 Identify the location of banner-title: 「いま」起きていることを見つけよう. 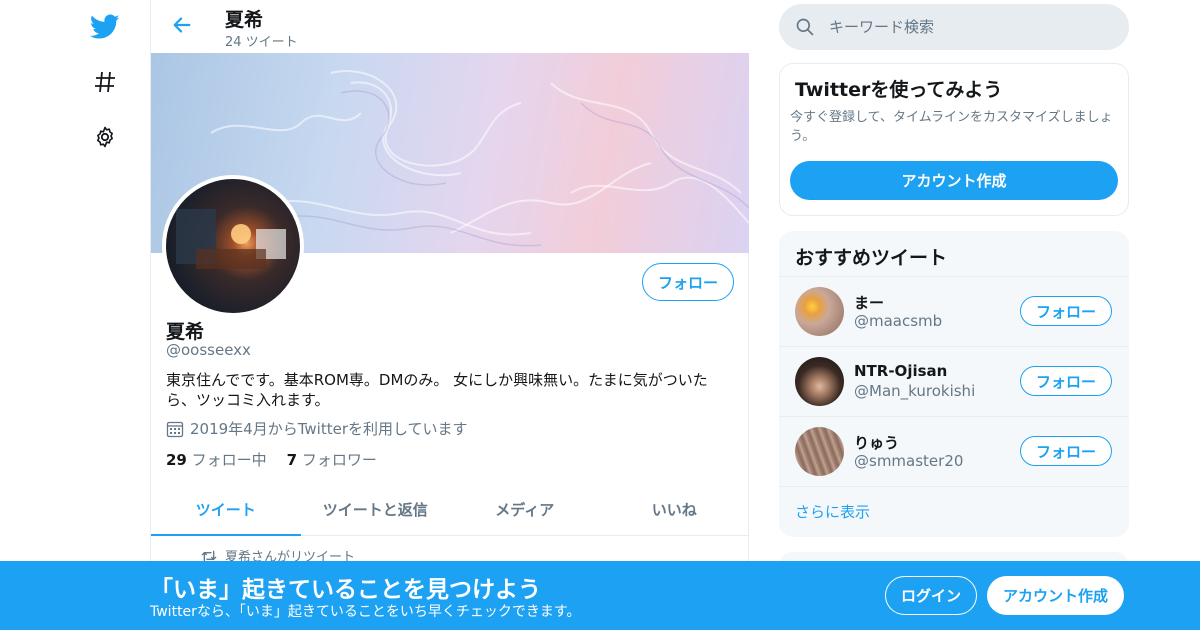
(345, 590).